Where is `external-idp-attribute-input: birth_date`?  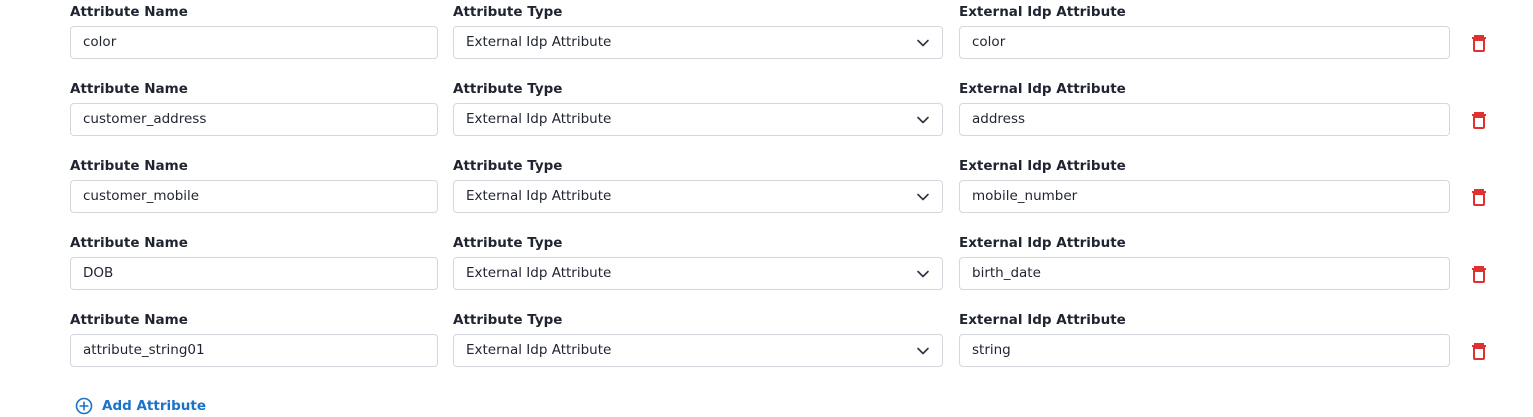
external-idp-attribute-input: birth_date is located at coordinates (1204, 273).